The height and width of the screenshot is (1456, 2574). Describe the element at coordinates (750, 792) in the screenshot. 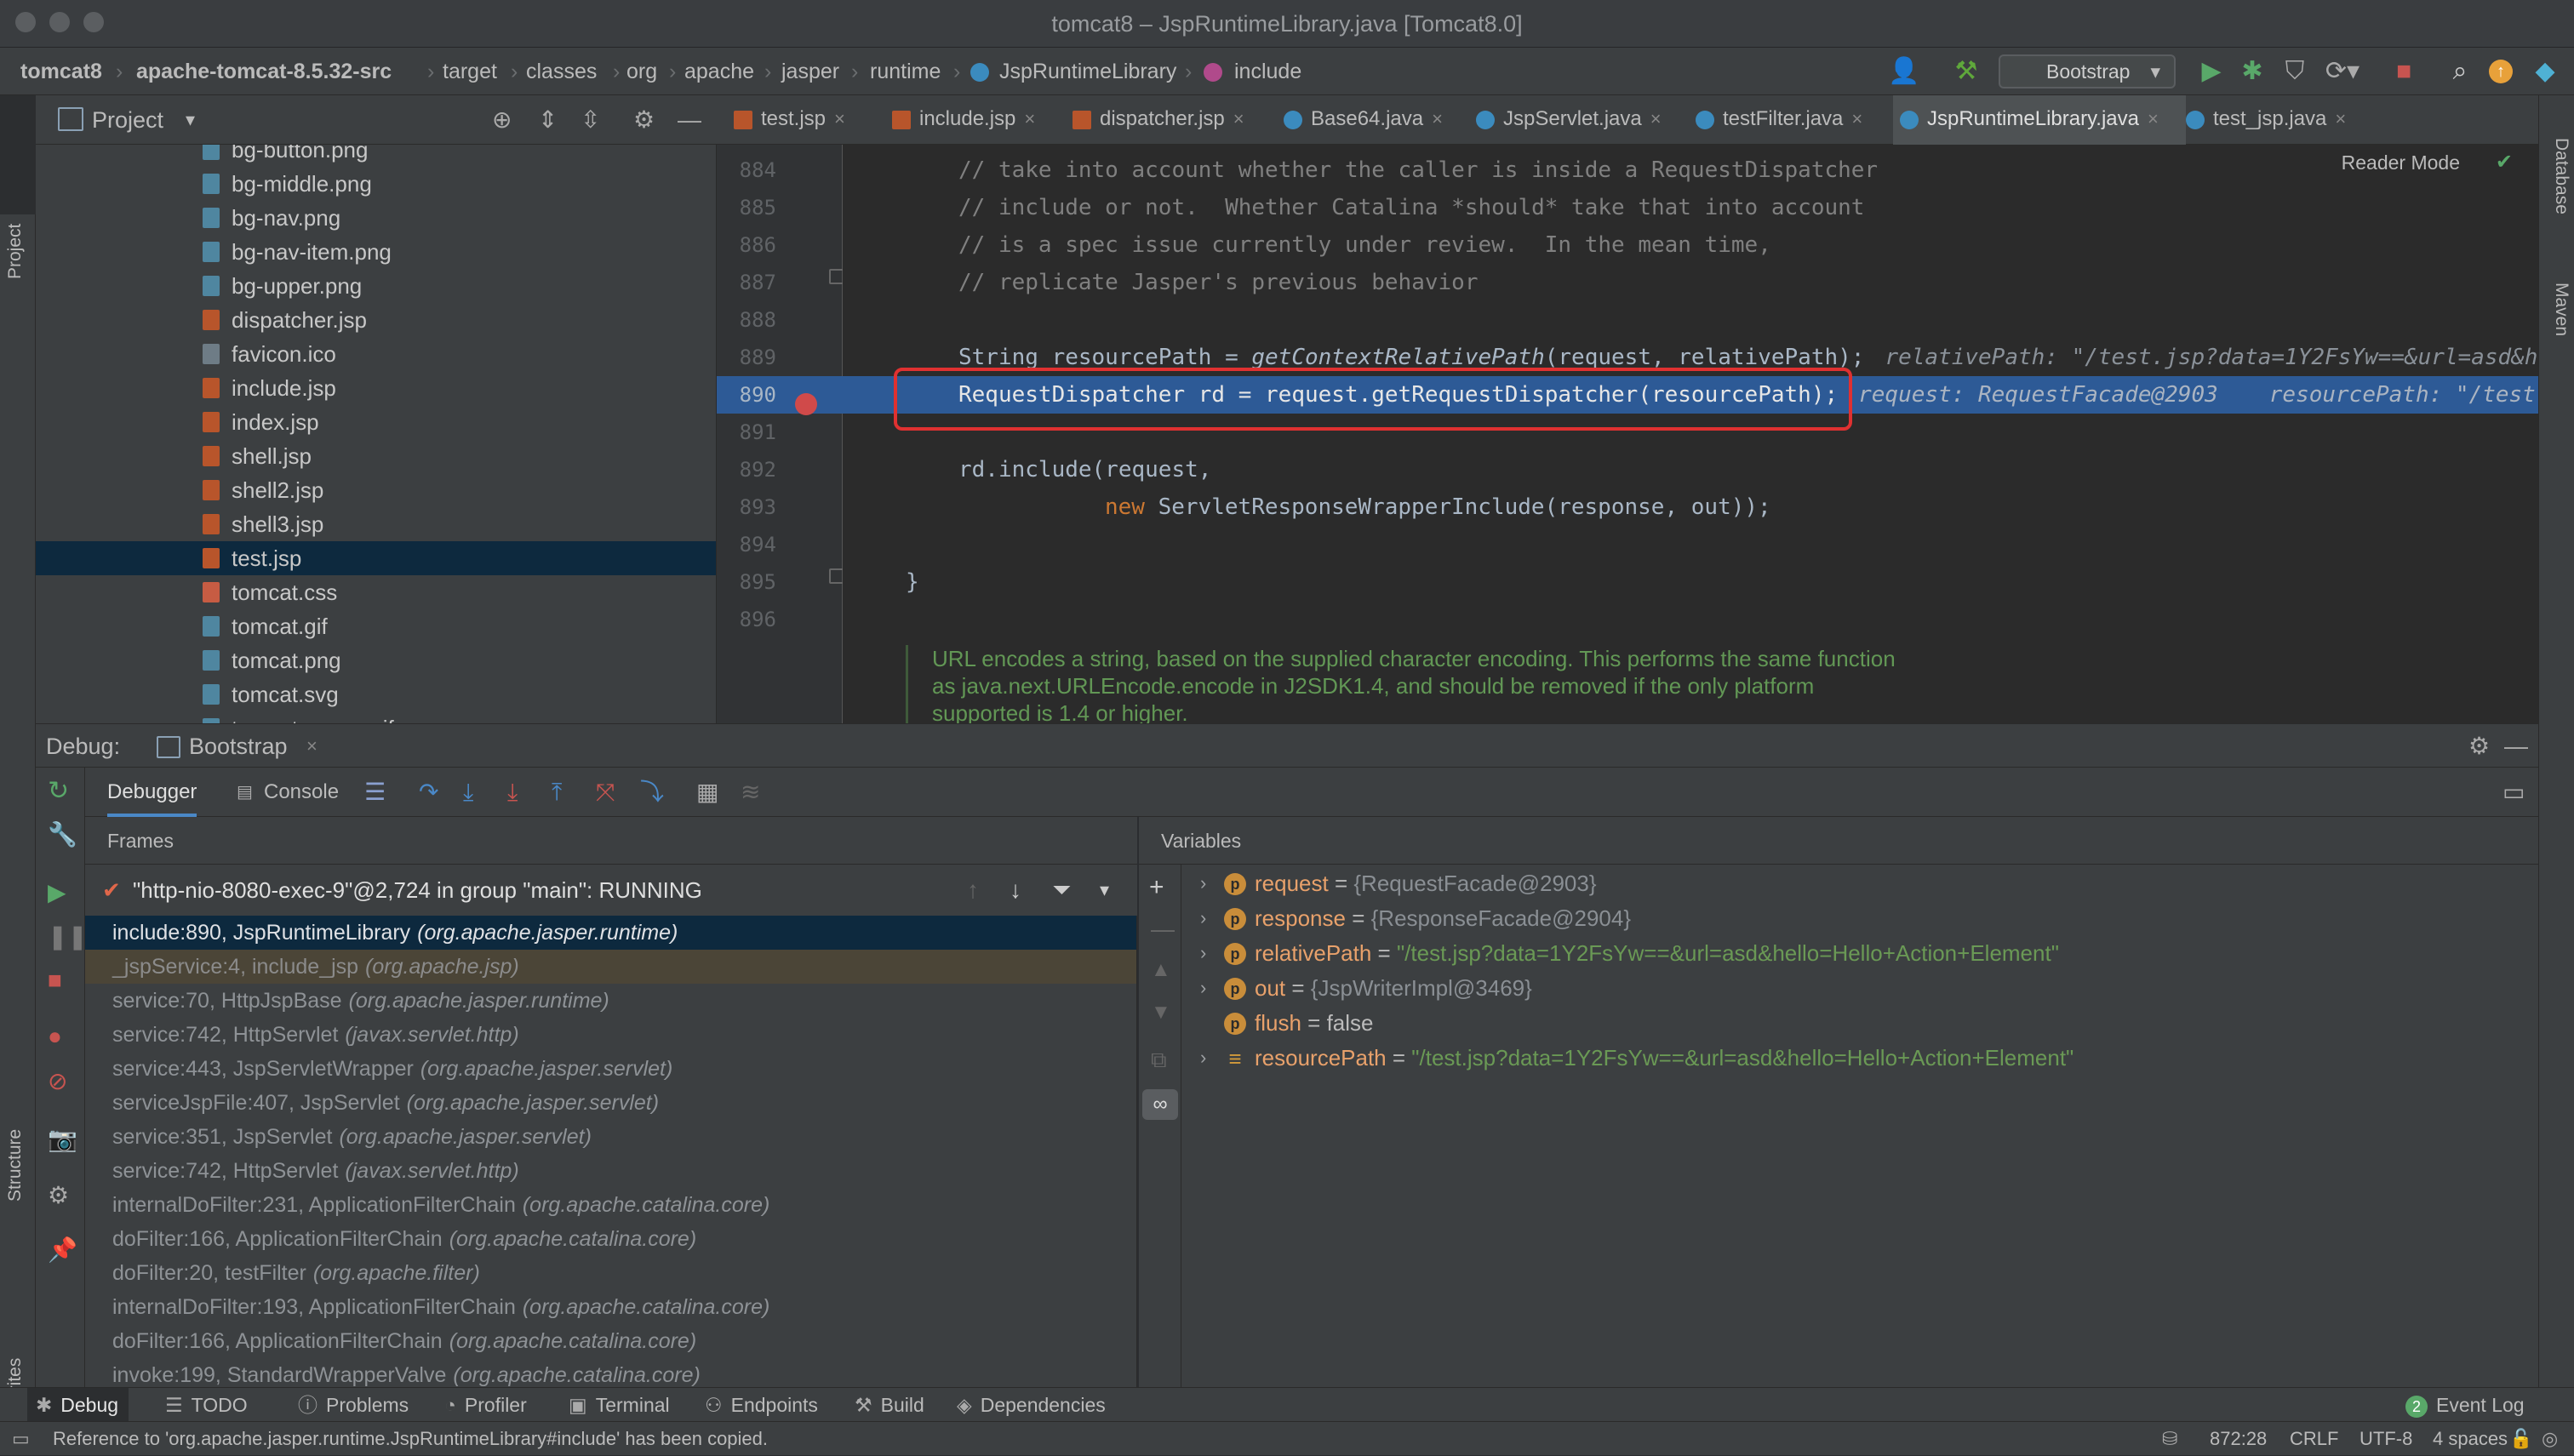

I see `trace-icon: ≋` at that location.